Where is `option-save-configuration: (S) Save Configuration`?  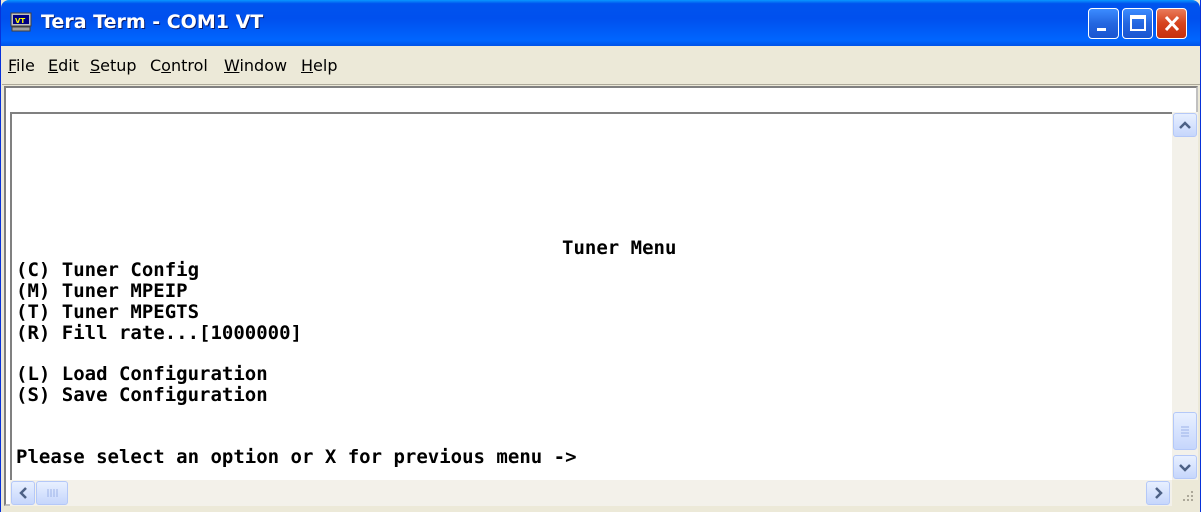 option-save-configuration: (S) Save Configuration is located at coordinates (142, 395).